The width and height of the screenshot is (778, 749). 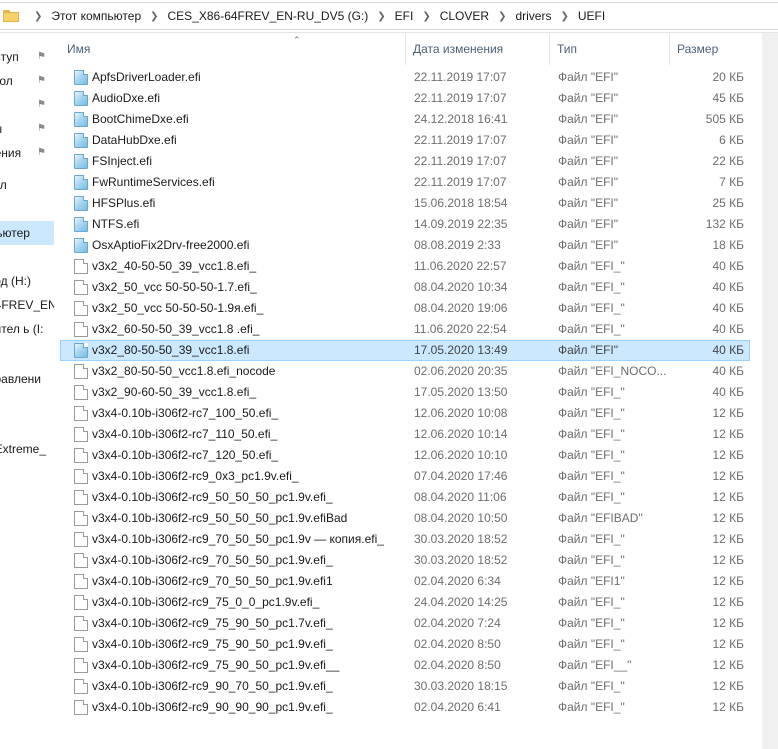 What do you see at coordinates (770, 391) in the screenshot?
I see `vertical-scrollbar` at bounding box center [770, 391].